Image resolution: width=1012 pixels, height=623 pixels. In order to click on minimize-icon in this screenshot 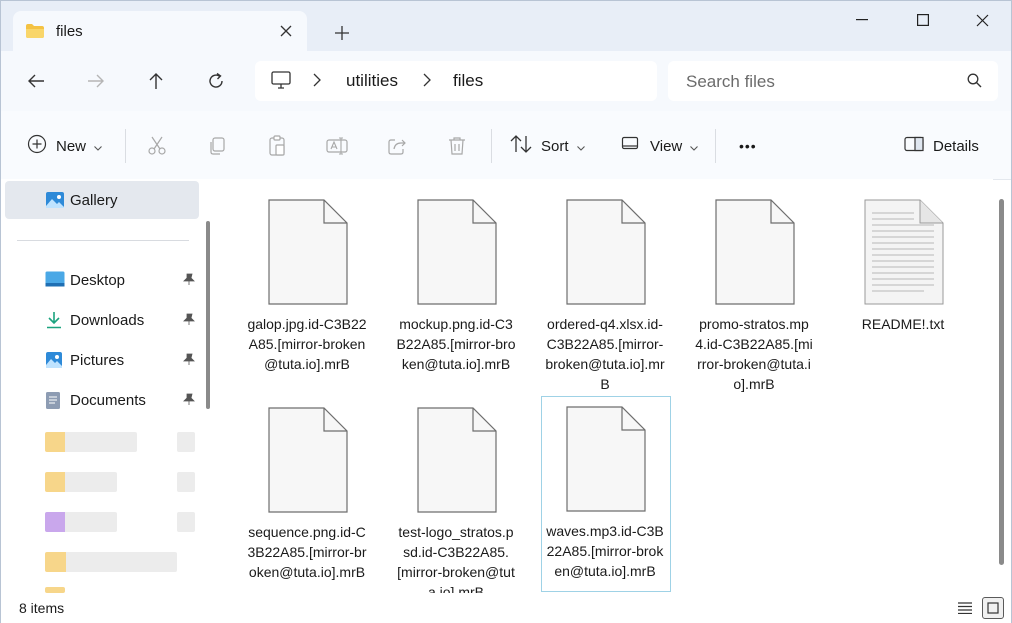, I will do `click(862, 20)`.